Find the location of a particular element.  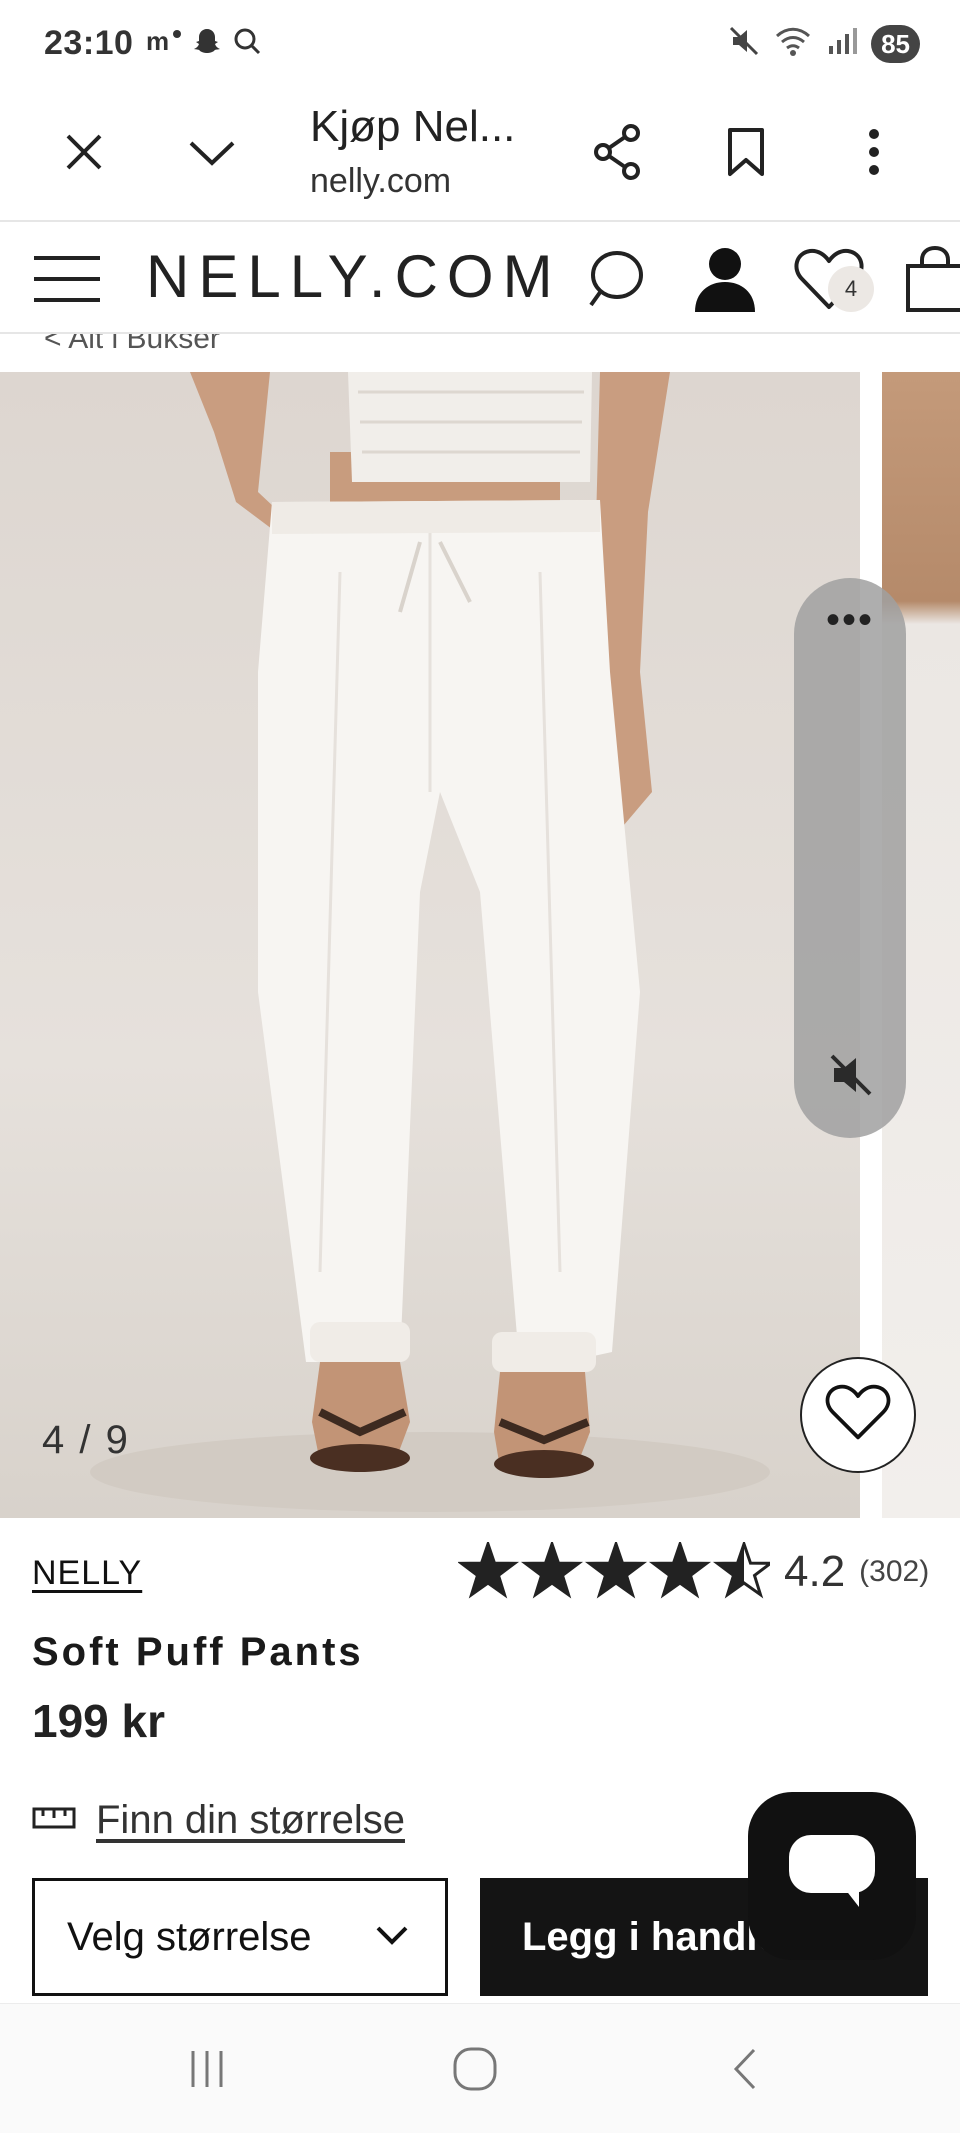

brand-link: NELLY is located at coordinates (87, 1573).